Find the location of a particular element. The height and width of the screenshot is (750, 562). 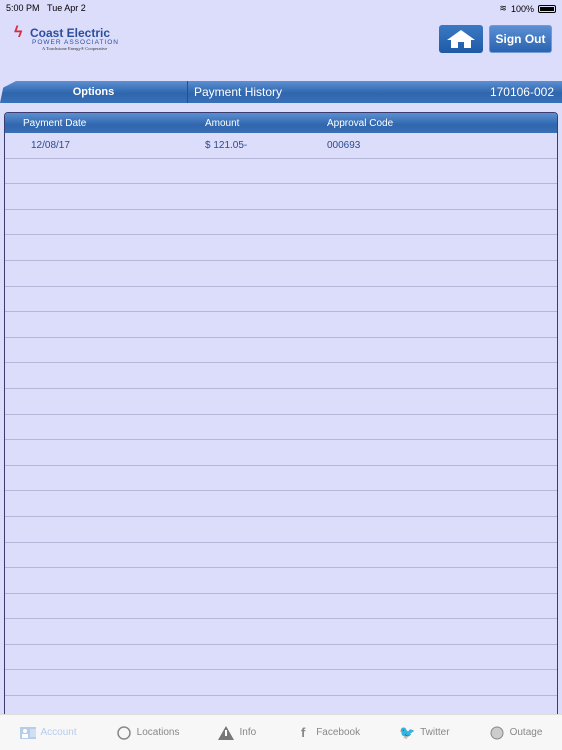

tab-outage: Outage is located at coordinates (515, 733).